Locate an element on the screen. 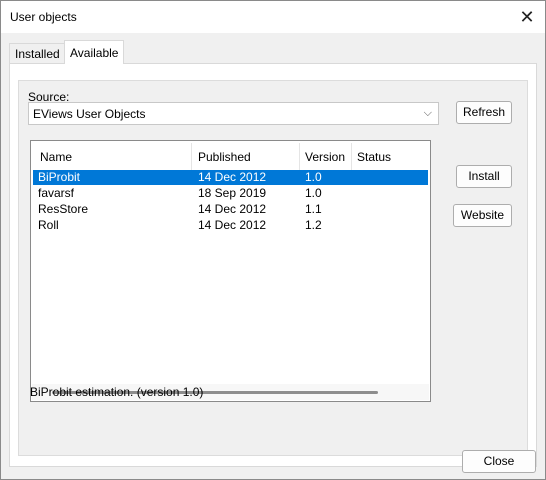 The height and width of the screenshot is (480, 546). tab-installed: Installed is located at coordinates (37, 53).